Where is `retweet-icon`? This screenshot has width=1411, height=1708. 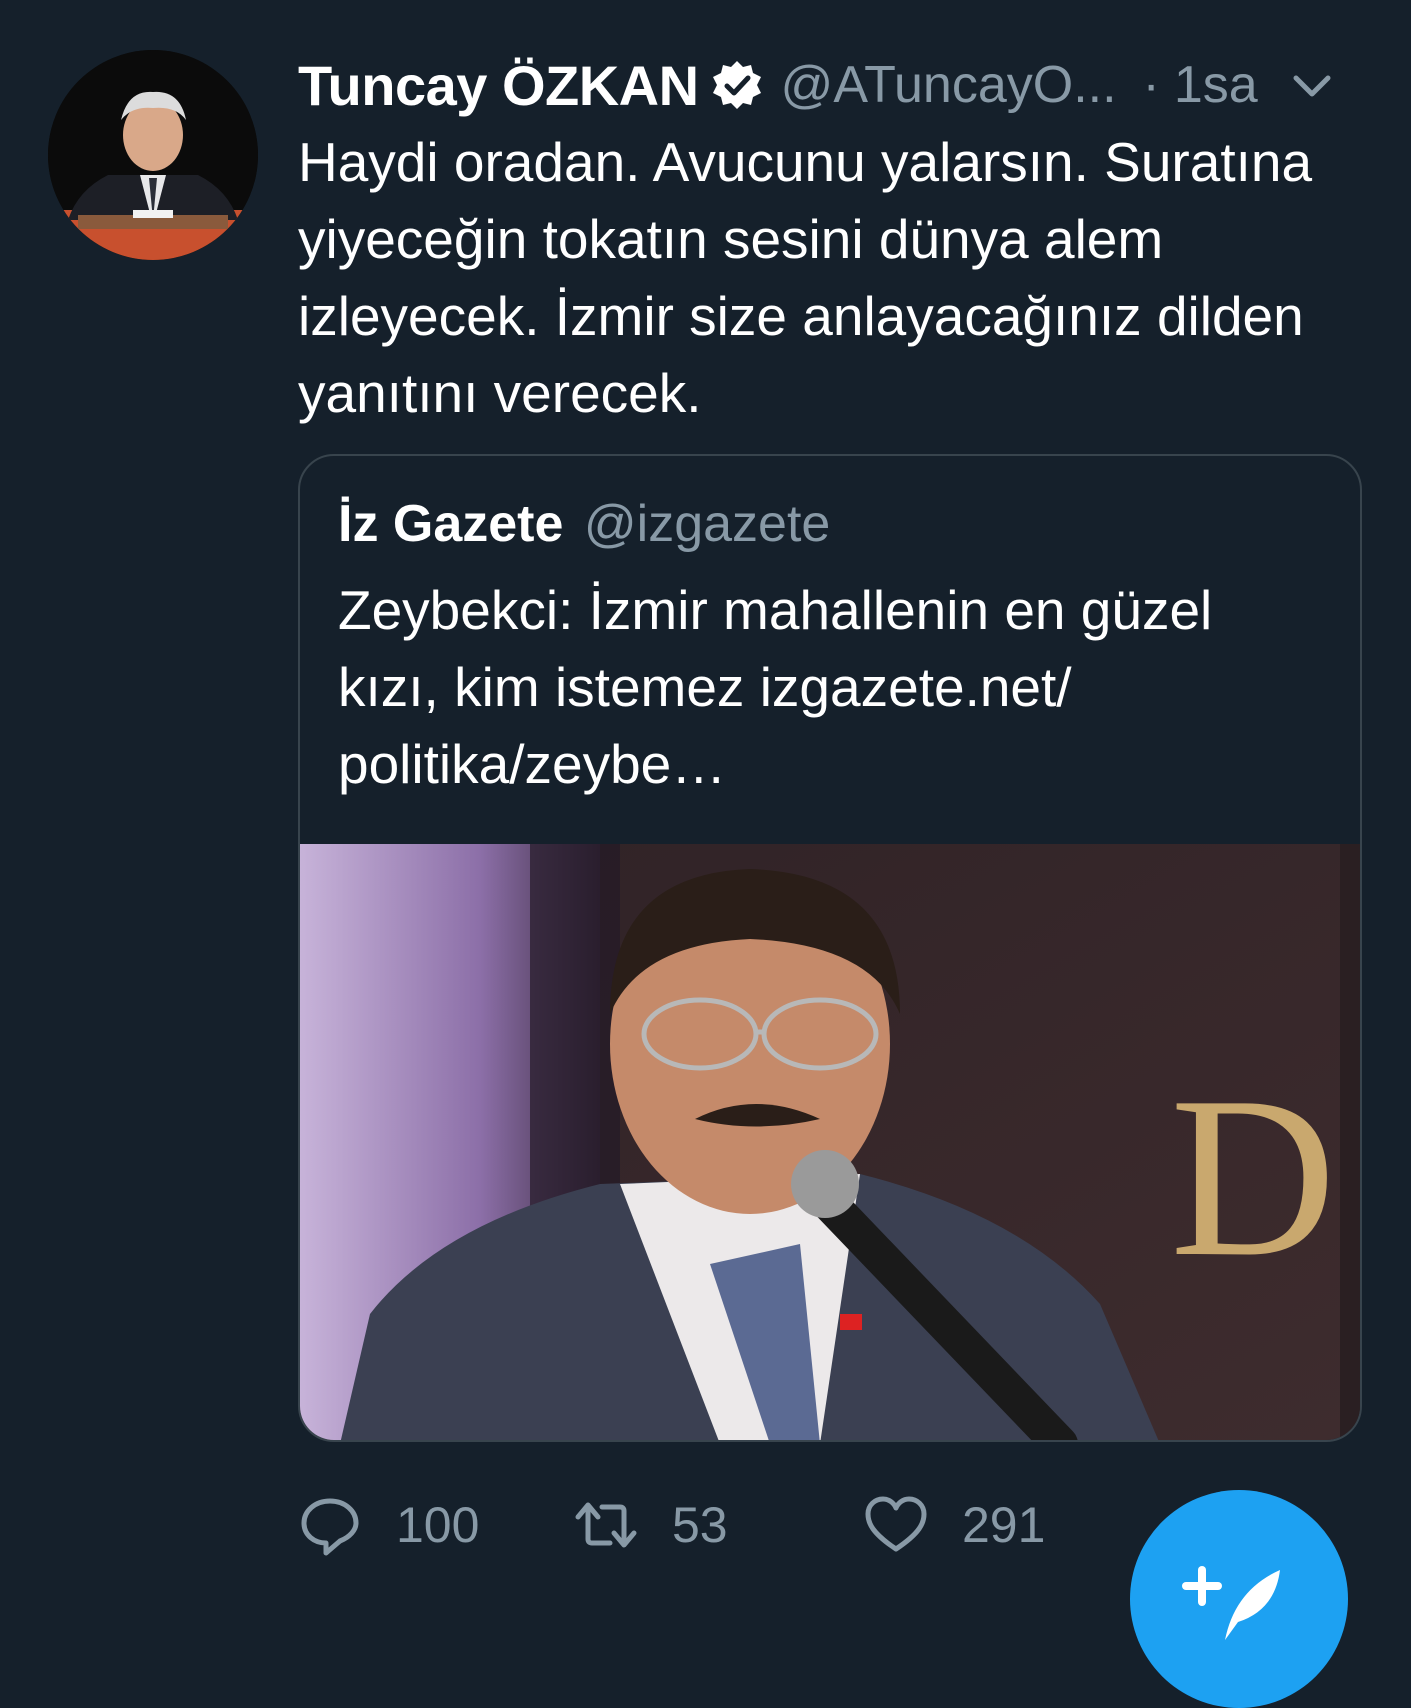 retweet-icon is located at coordinates (606, 1525).